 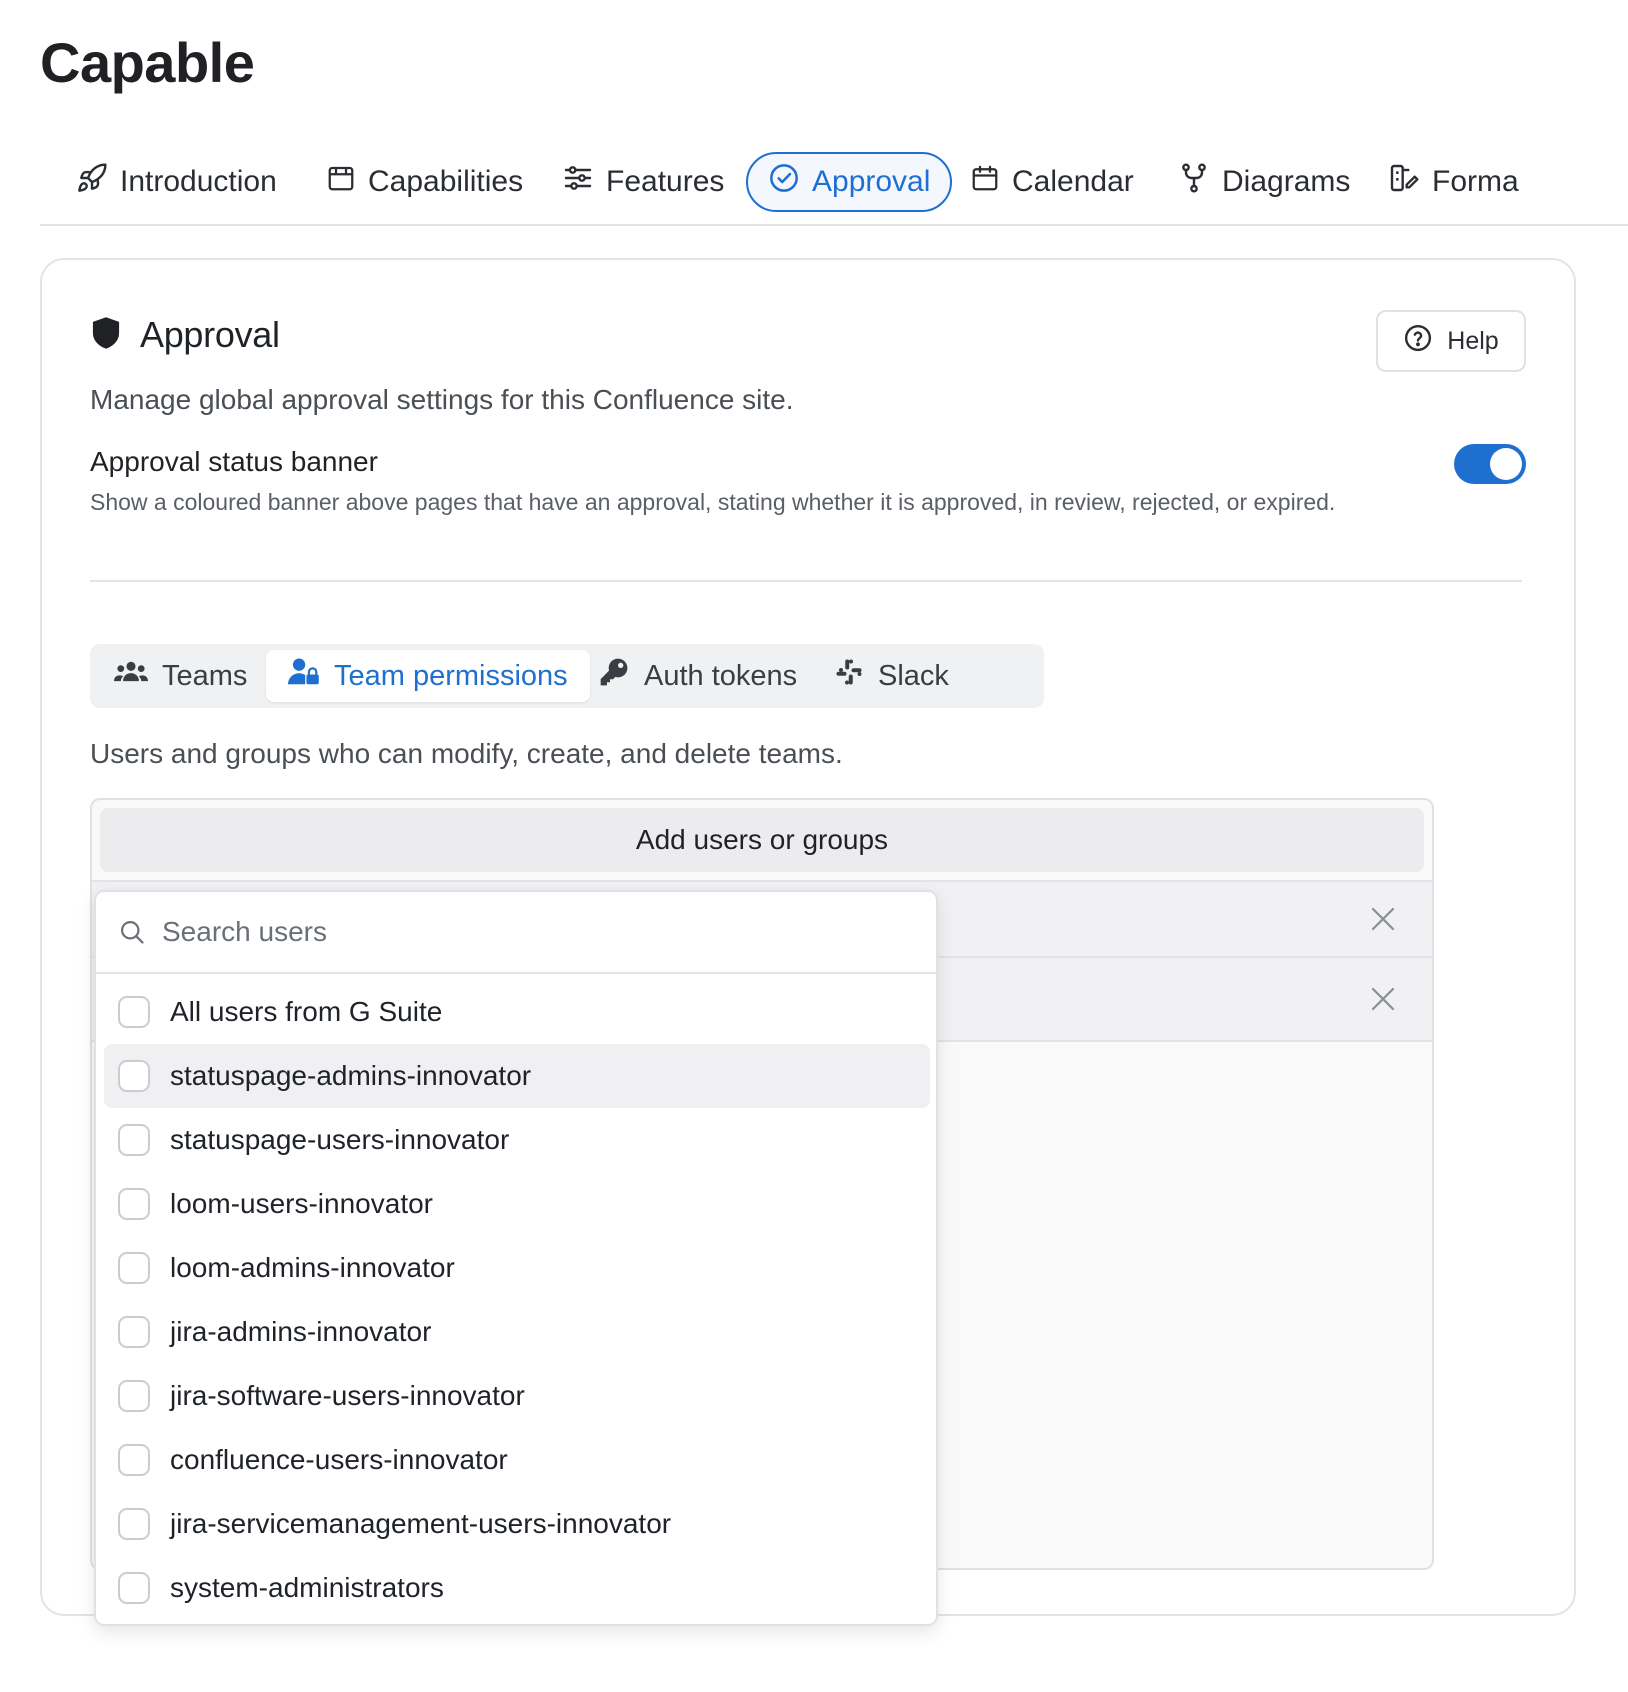 I want to click on tab-label: Calendar, so click(x=1073, y=181).